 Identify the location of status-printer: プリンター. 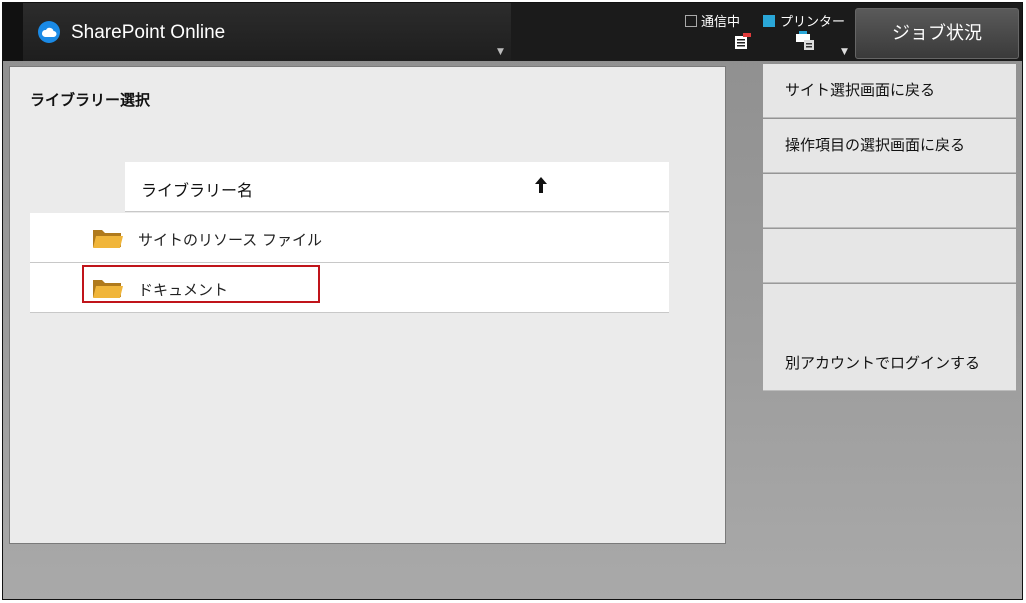
(804, 20).